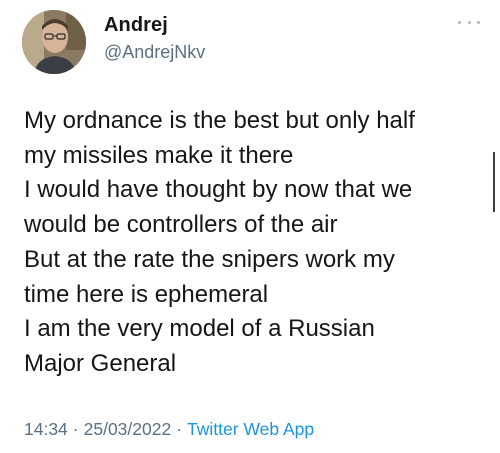 Image resolution: width=500 pixels, height=453 pixels. What do you see at coordinates (218, 190) in the screenshot?
I see `tweet-line: I would have thought by now that we` at bounding box center [218, 190].